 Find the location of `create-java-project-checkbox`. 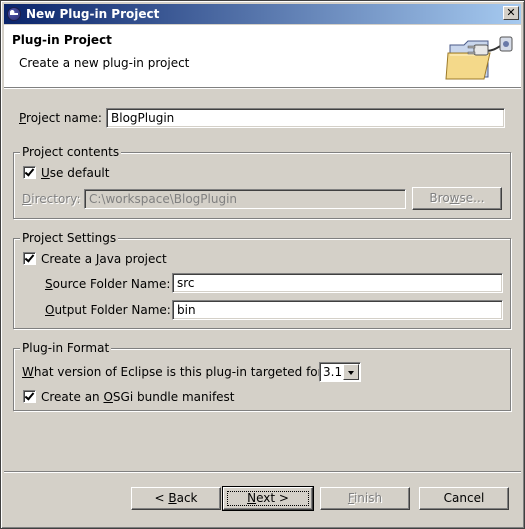

create-java-project-checkbox is located at coordinates (29, 258).